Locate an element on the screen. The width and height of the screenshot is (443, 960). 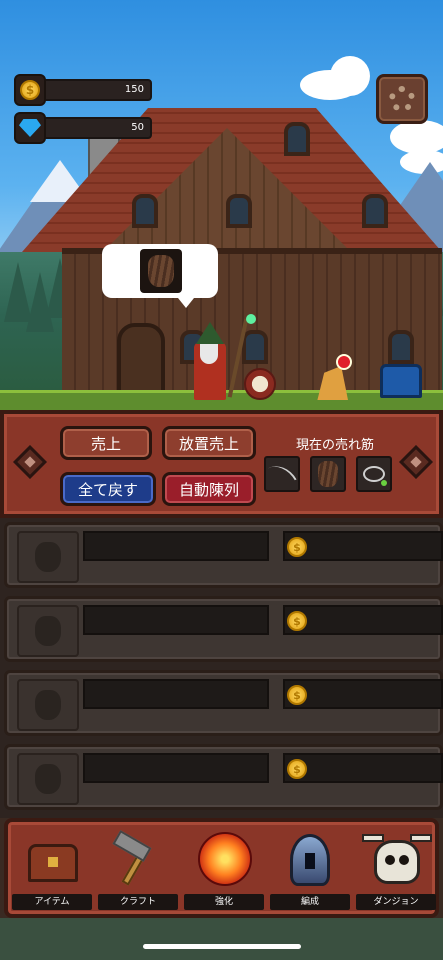
necklace-icon is located at coordinates (375, 476).